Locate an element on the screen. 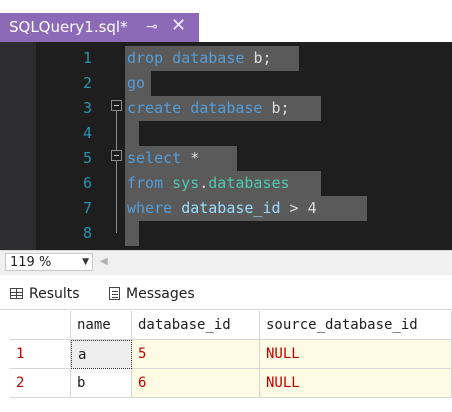 The width and height of the screenshot is (452, 412). code-token: b is located at coordinates (276, 108).